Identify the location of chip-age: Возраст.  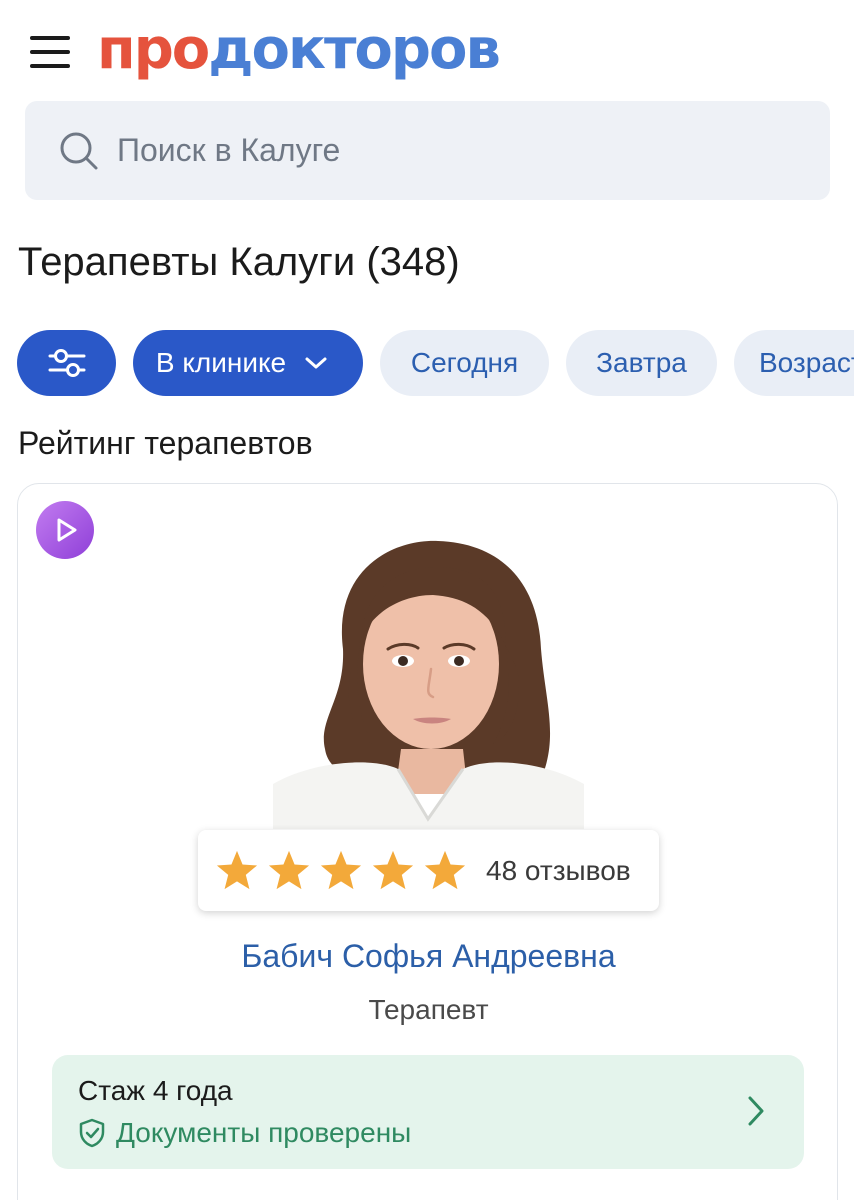
(794, 363).